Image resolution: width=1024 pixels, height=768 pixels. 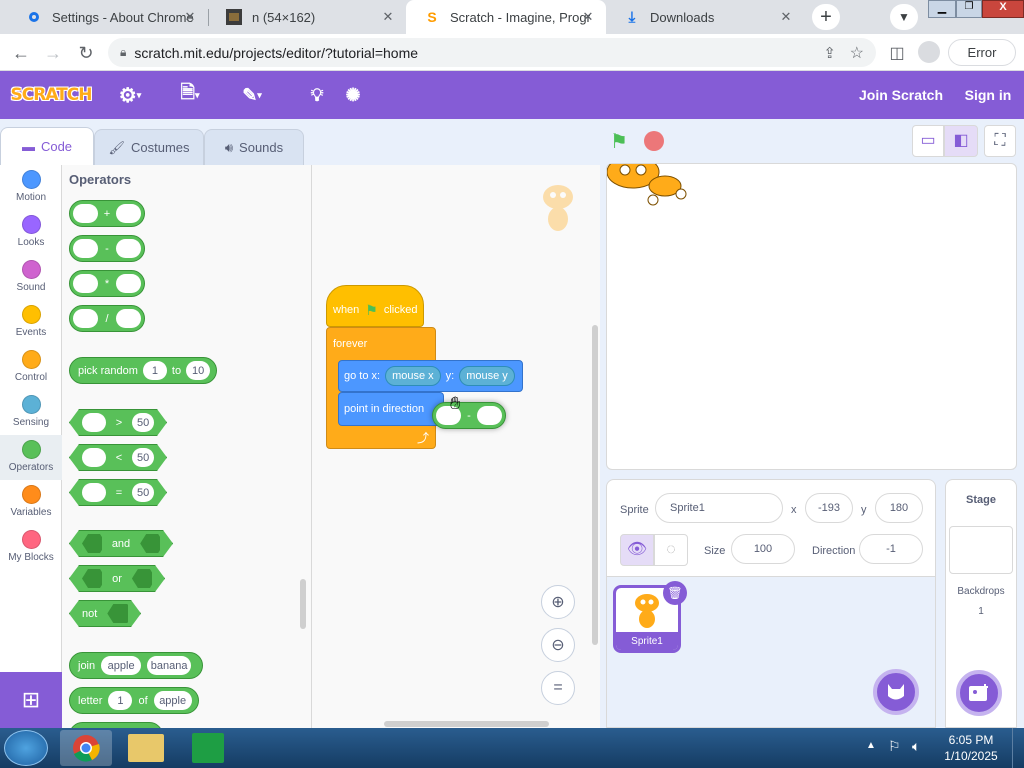 I want to click on size-field: 100, so click(x=763, y=549).